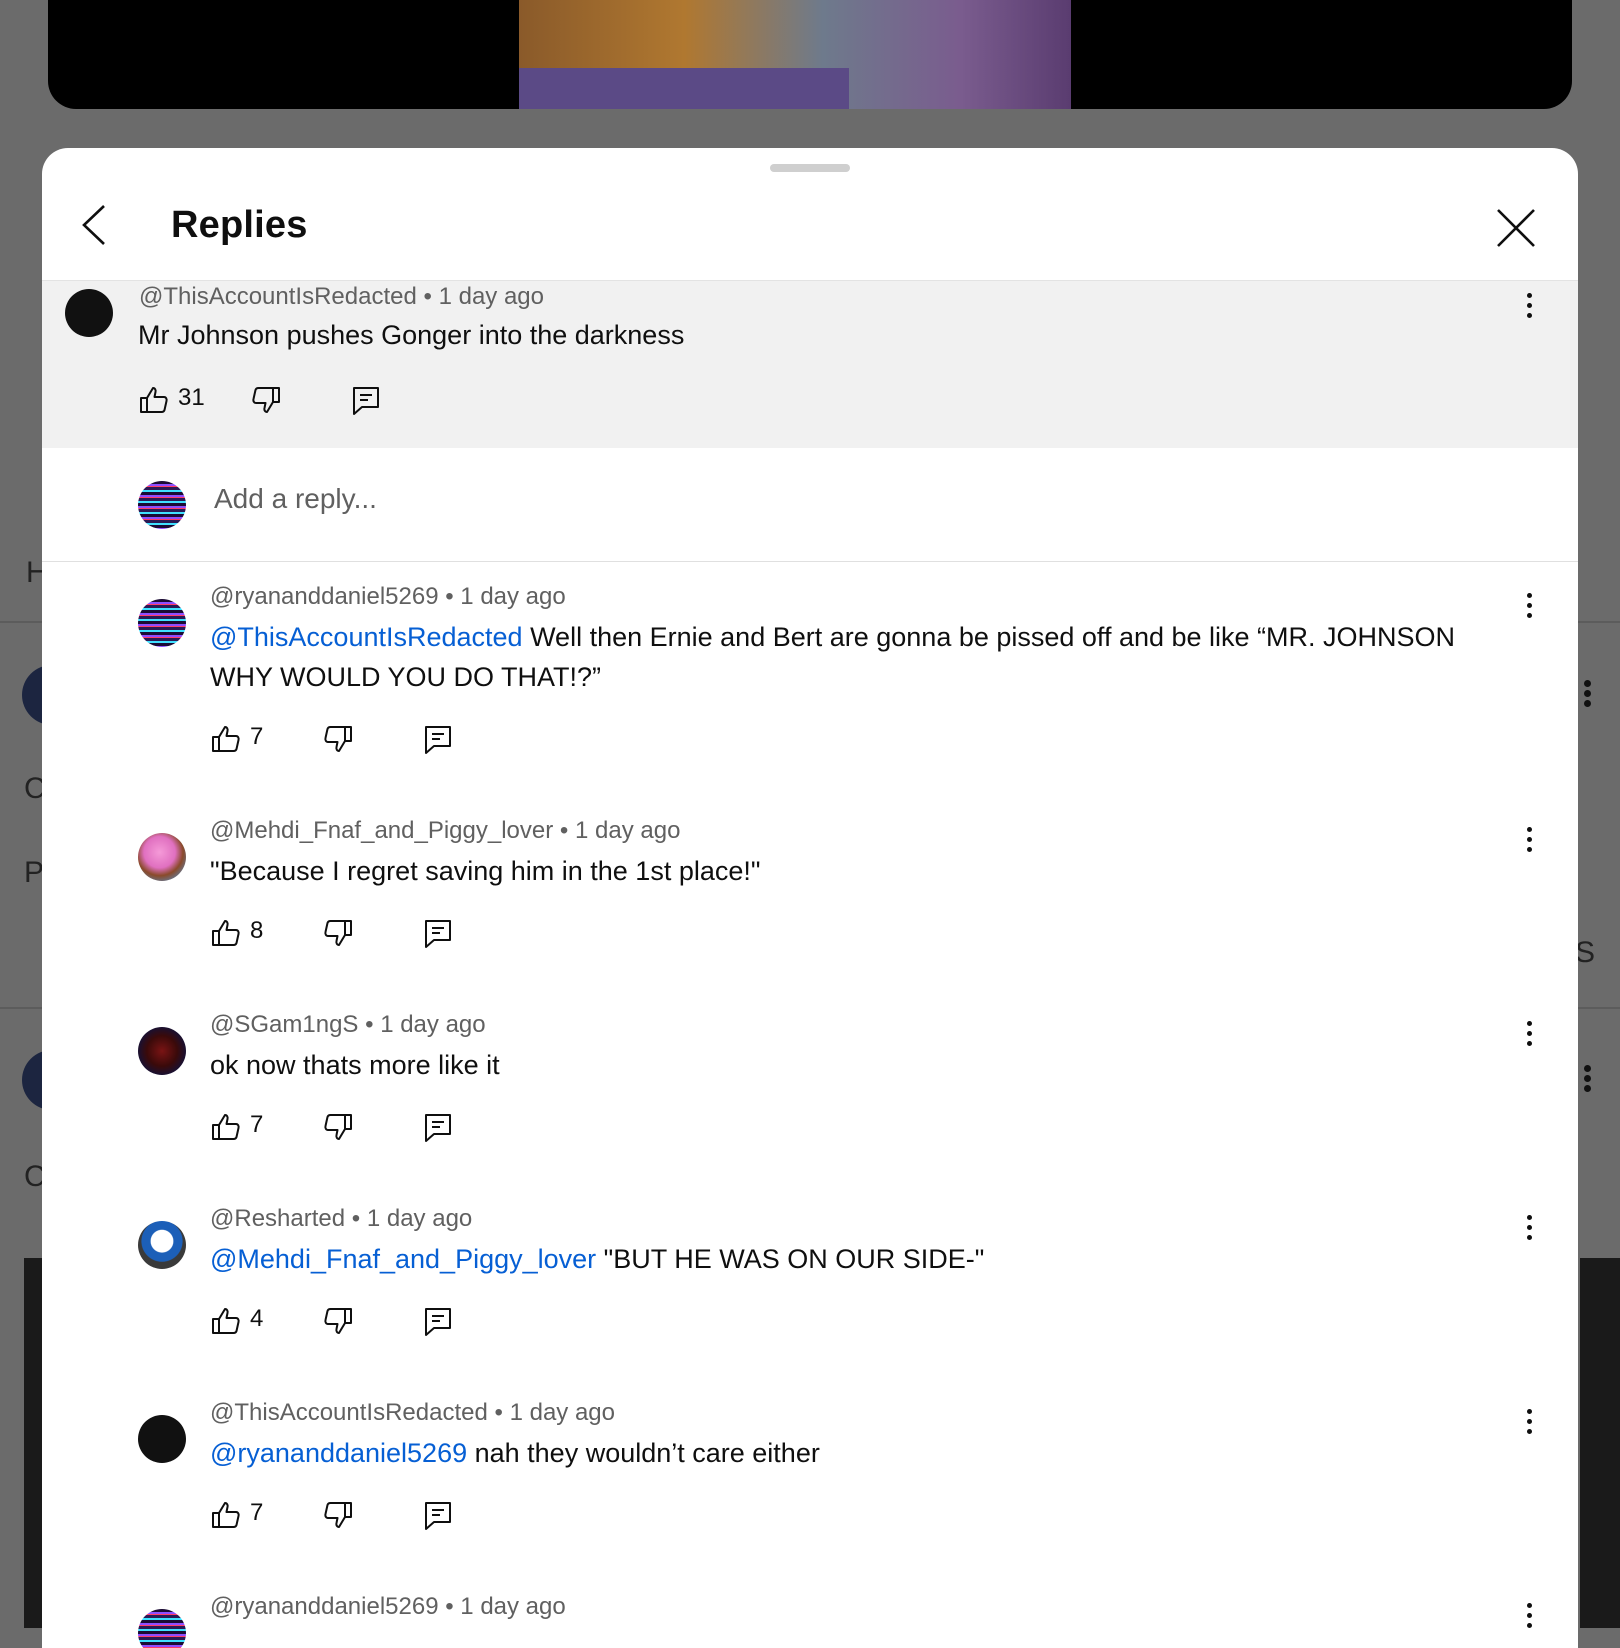 Image resolution: width=1620 pixels, height=1648 pixels. Describe the element at coordinates (684, 88) in the screenshot. I see `thumbnail-banner` at that location.